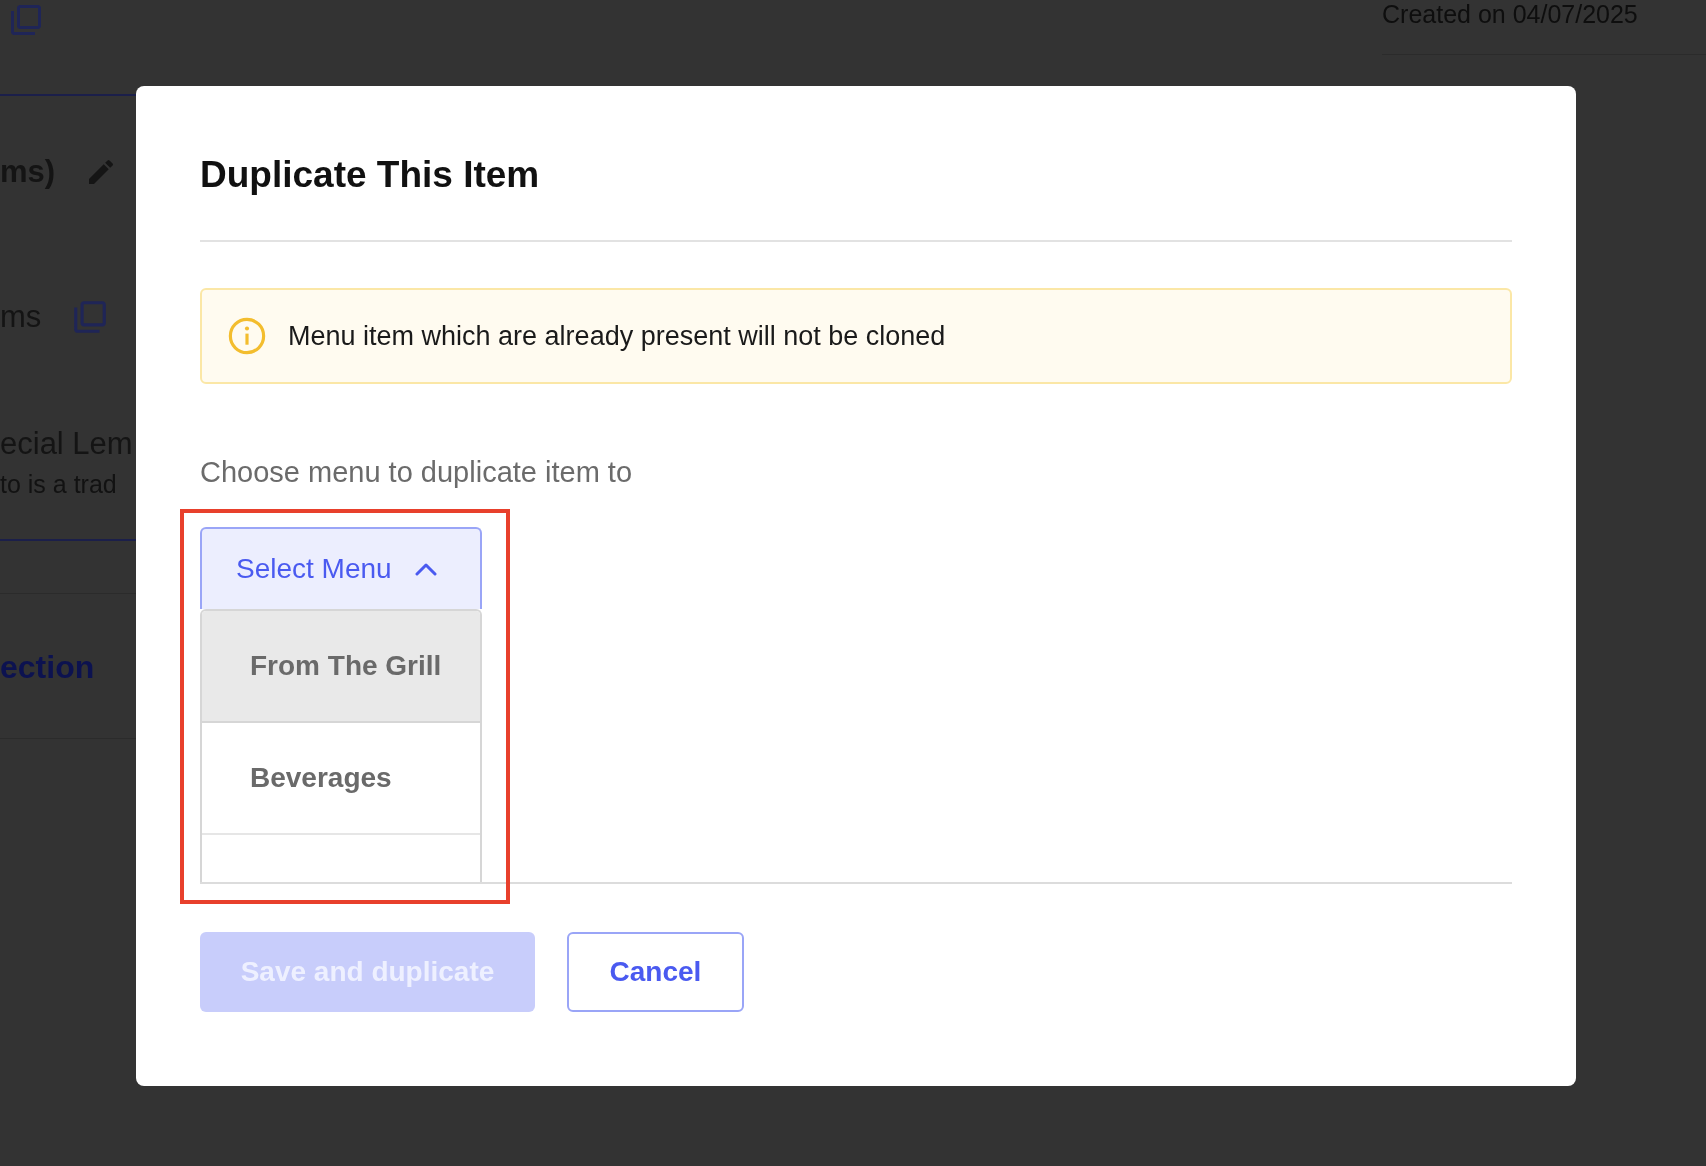 Image resolution: width=1706 pixels, height=1166 pixels. Describe the element at coordinates (370, 175) in the screenshot. I see `dialog-title: Duplicate This Item` at that location.